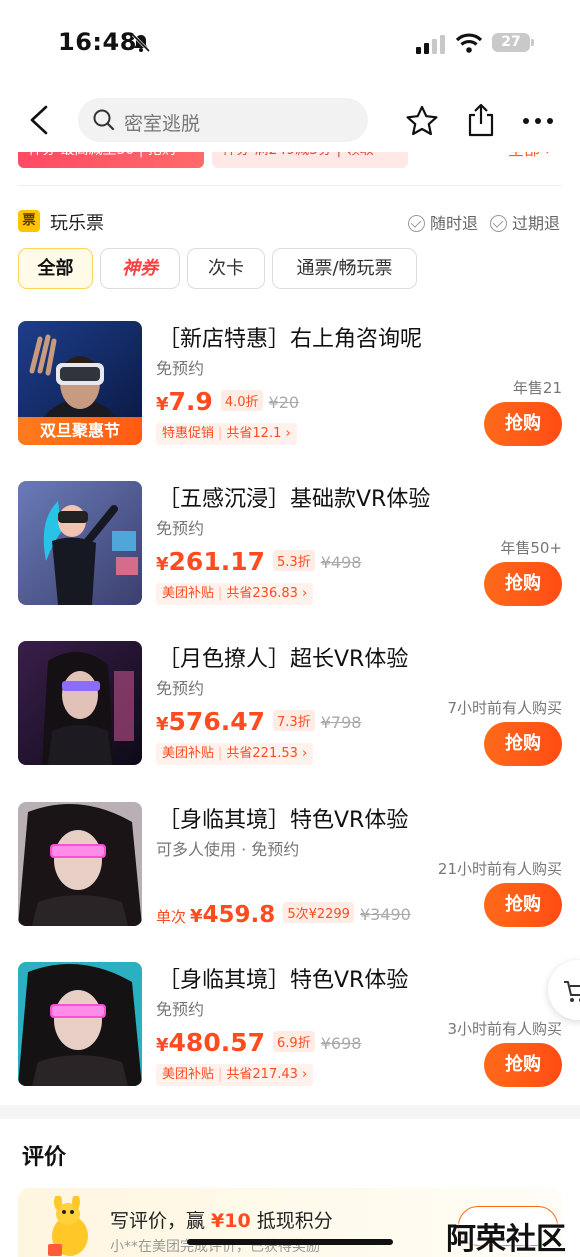 The height and width of the screenshot is (1257, 580). Describe the element at coordinates (217, 561) in the screenshot. I see `price-value: 261.17` at that location.